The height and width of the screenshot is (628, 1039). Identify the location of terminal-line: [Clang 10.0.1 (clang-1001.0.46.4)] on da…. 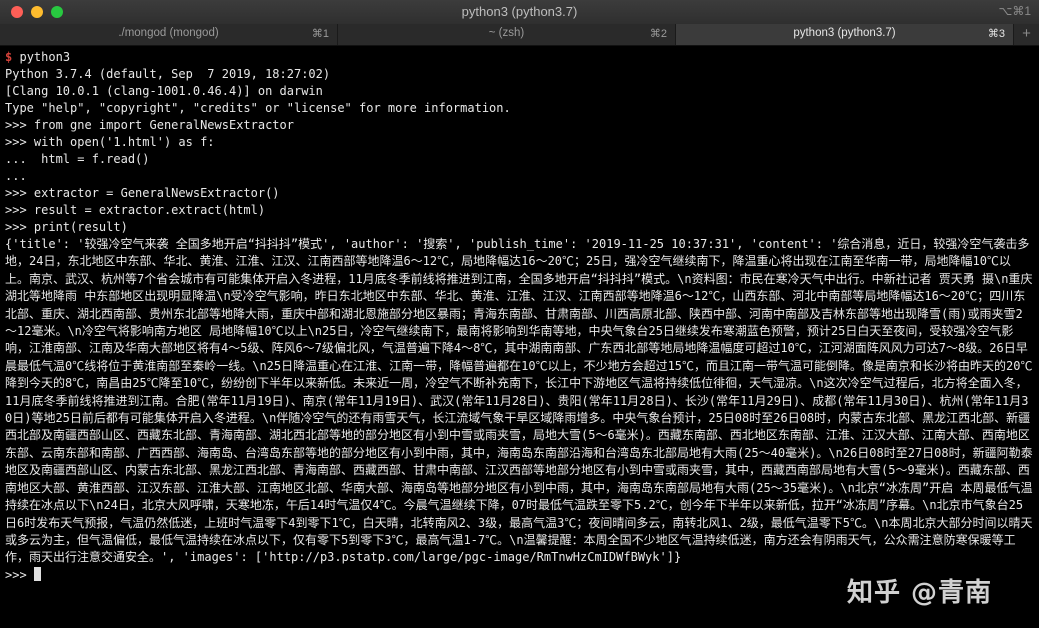
(164, 91).